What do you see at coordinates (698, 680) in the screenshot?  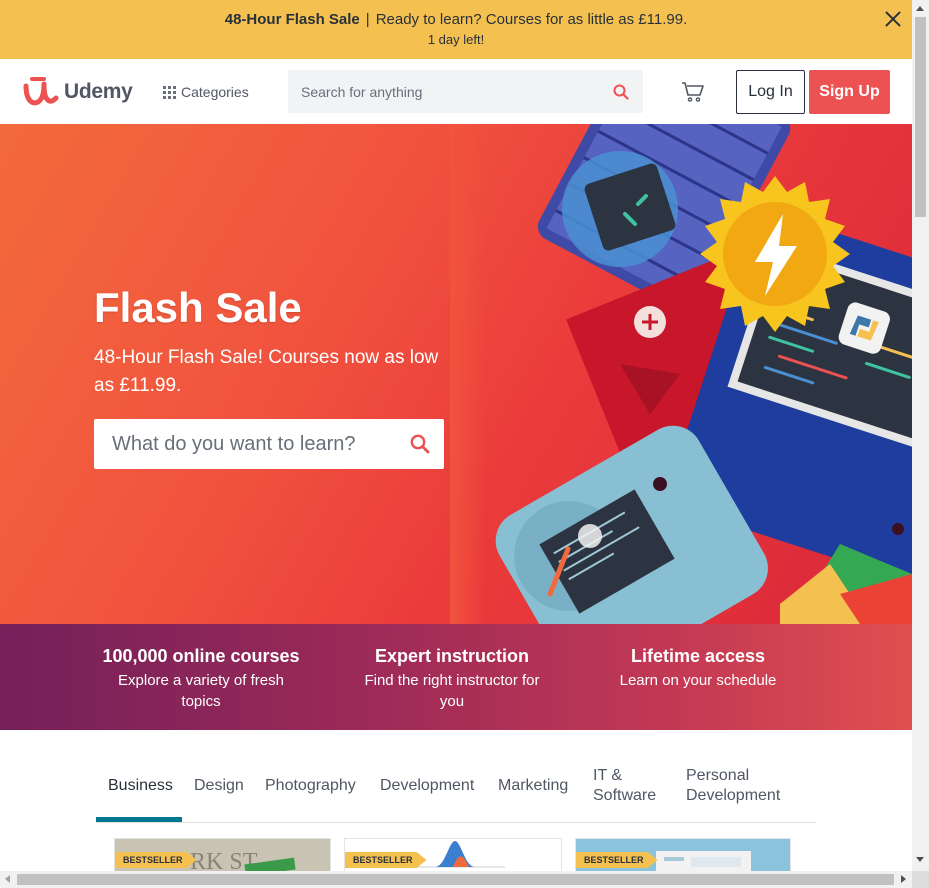 I see `value-prop-desc: Learn on your schedule` at bounding box center [698, 680].